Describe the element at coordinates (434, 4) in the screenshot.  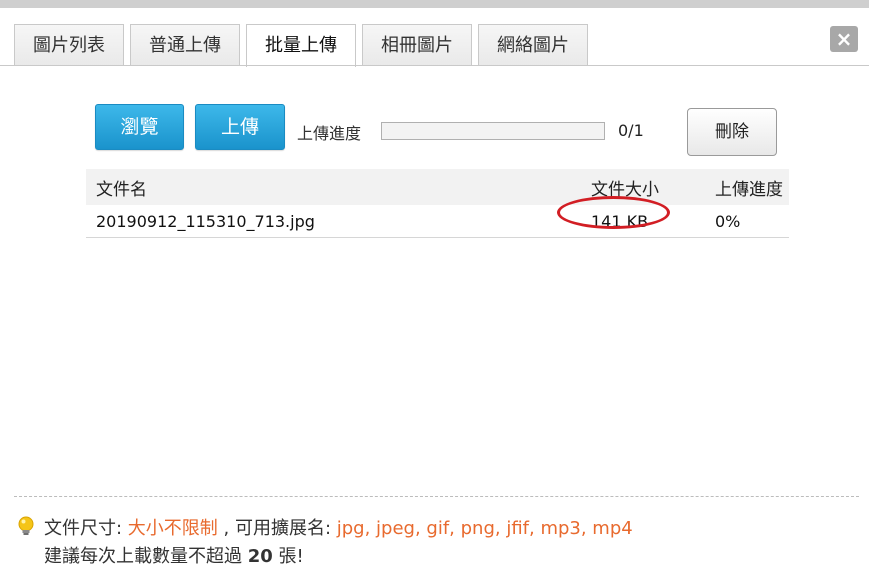
I see `window-top-border` at that location.